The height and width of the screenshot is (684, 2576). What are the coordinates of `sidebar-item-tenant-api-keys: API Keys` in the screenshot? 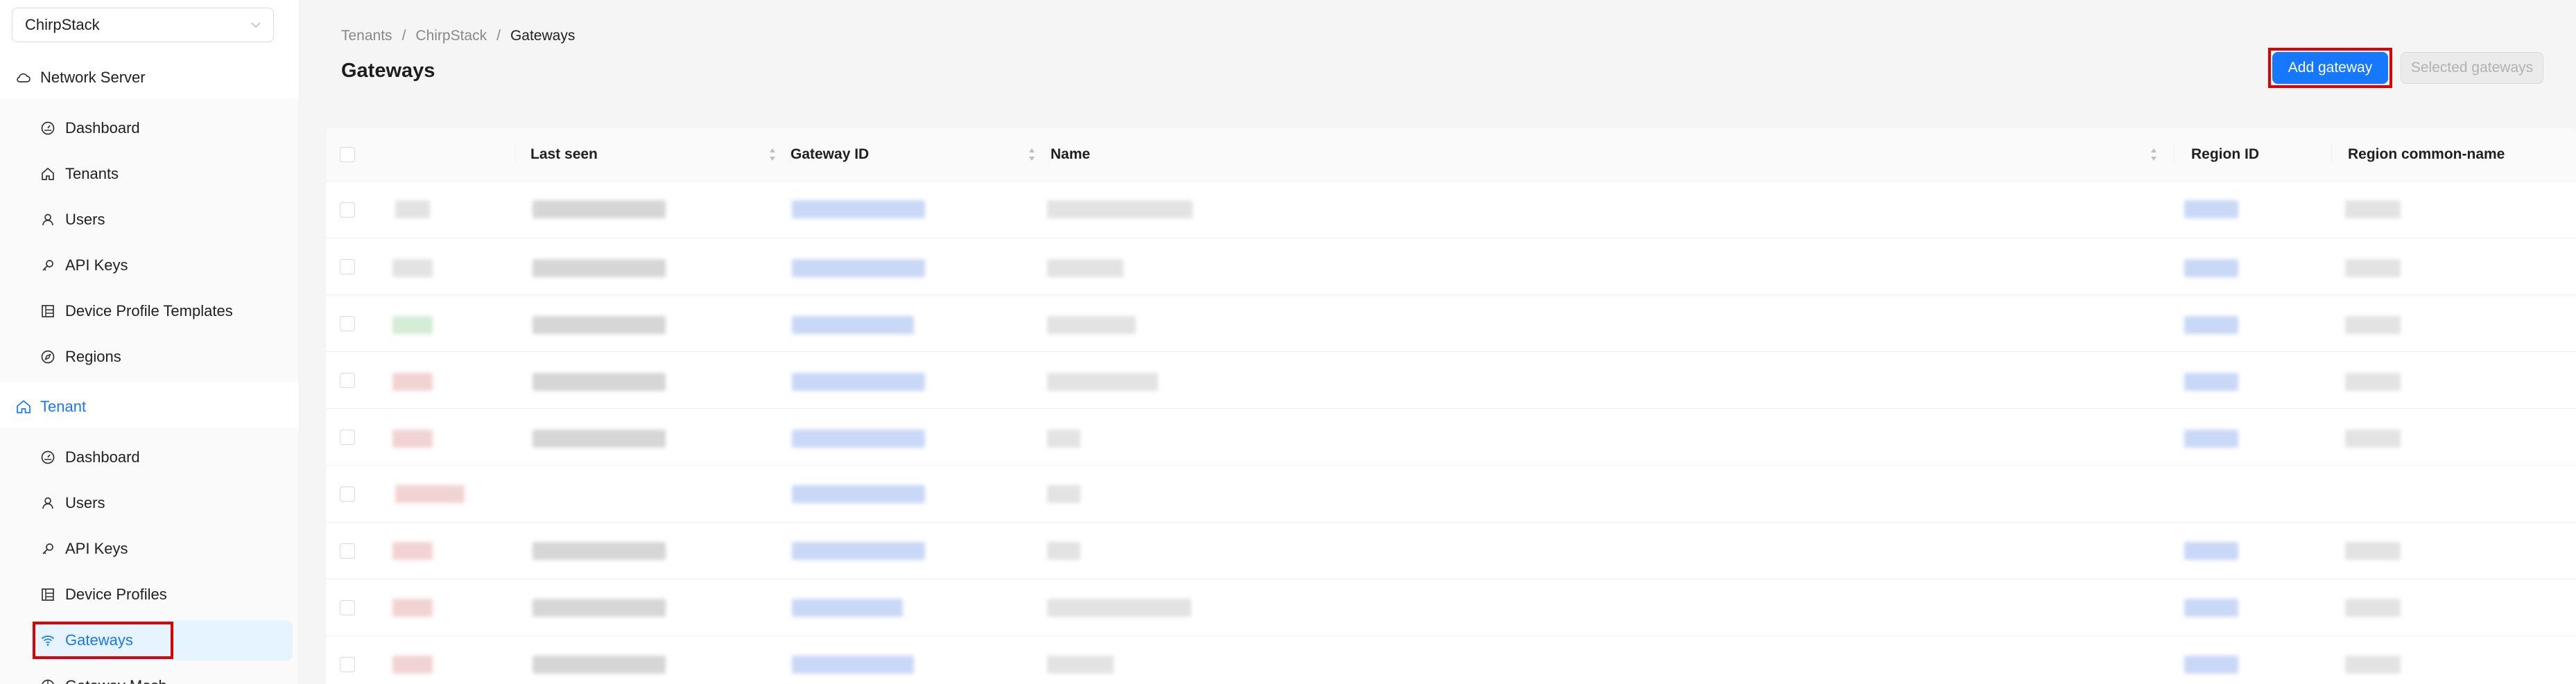 It's located at (163, 549).